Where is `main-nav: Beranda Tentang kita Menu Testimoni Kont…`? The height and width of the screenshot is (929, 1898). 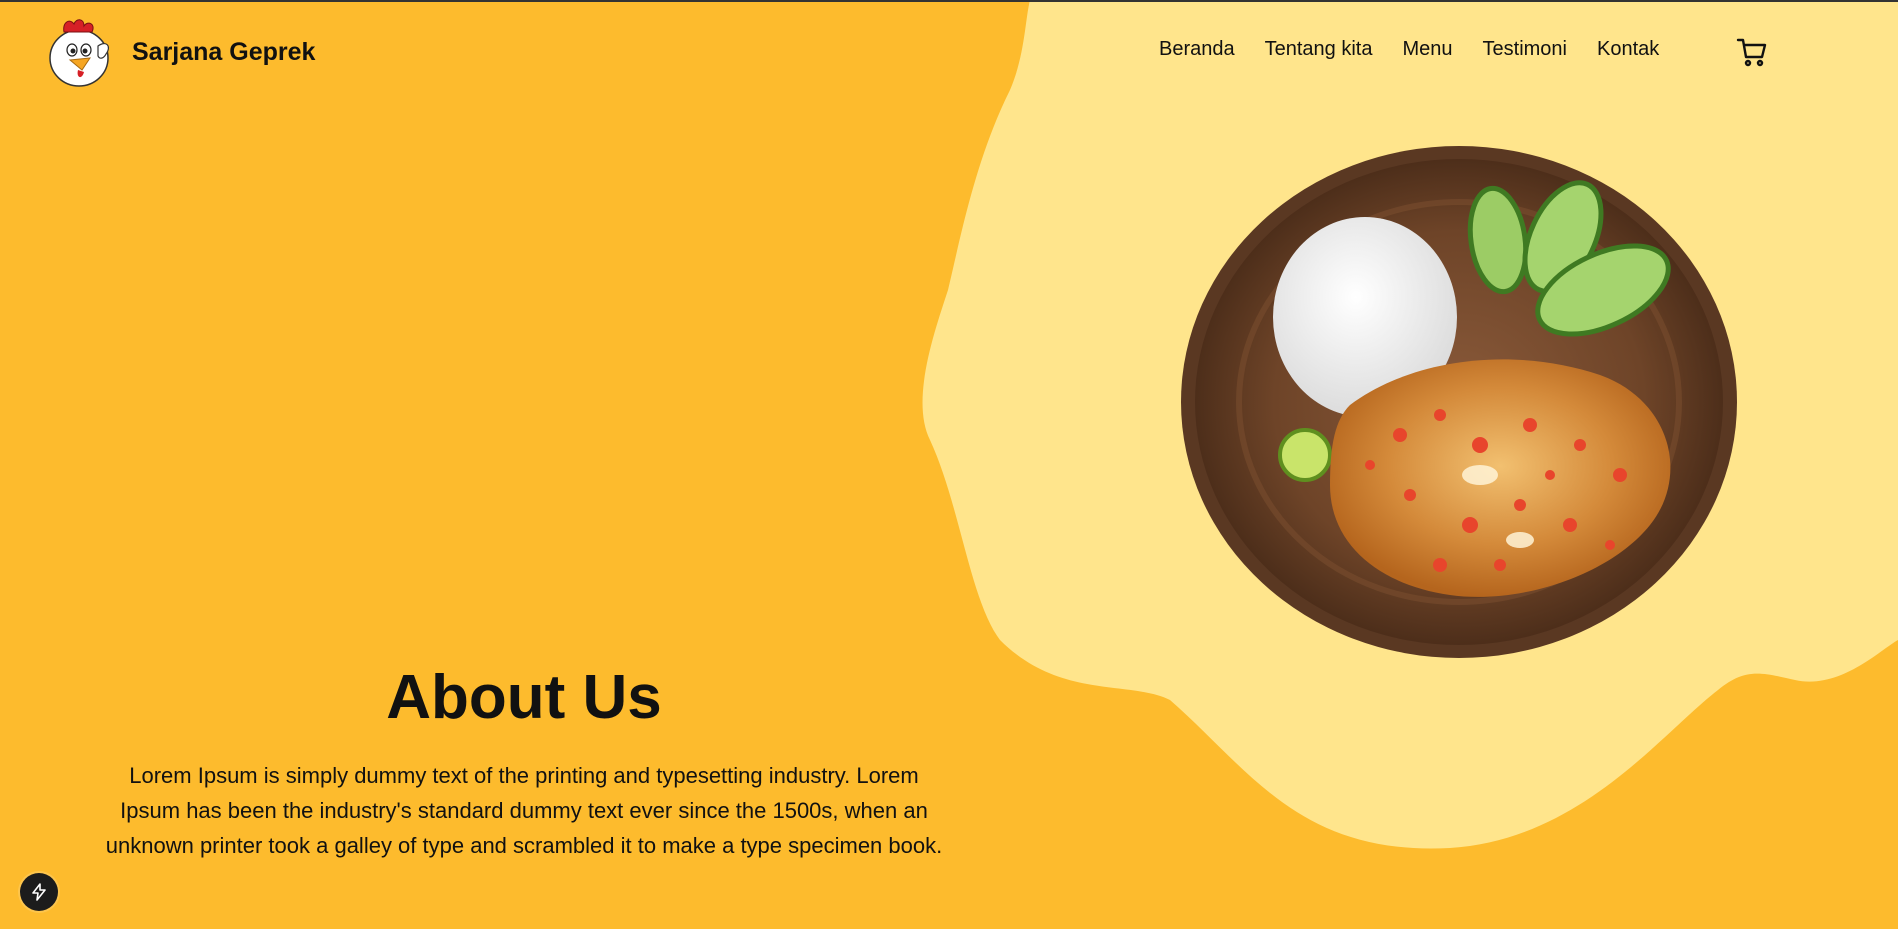
main-nav: Beranda Tentang kita Menu Testimoni Kont… is located at coordinates (1409, 49).